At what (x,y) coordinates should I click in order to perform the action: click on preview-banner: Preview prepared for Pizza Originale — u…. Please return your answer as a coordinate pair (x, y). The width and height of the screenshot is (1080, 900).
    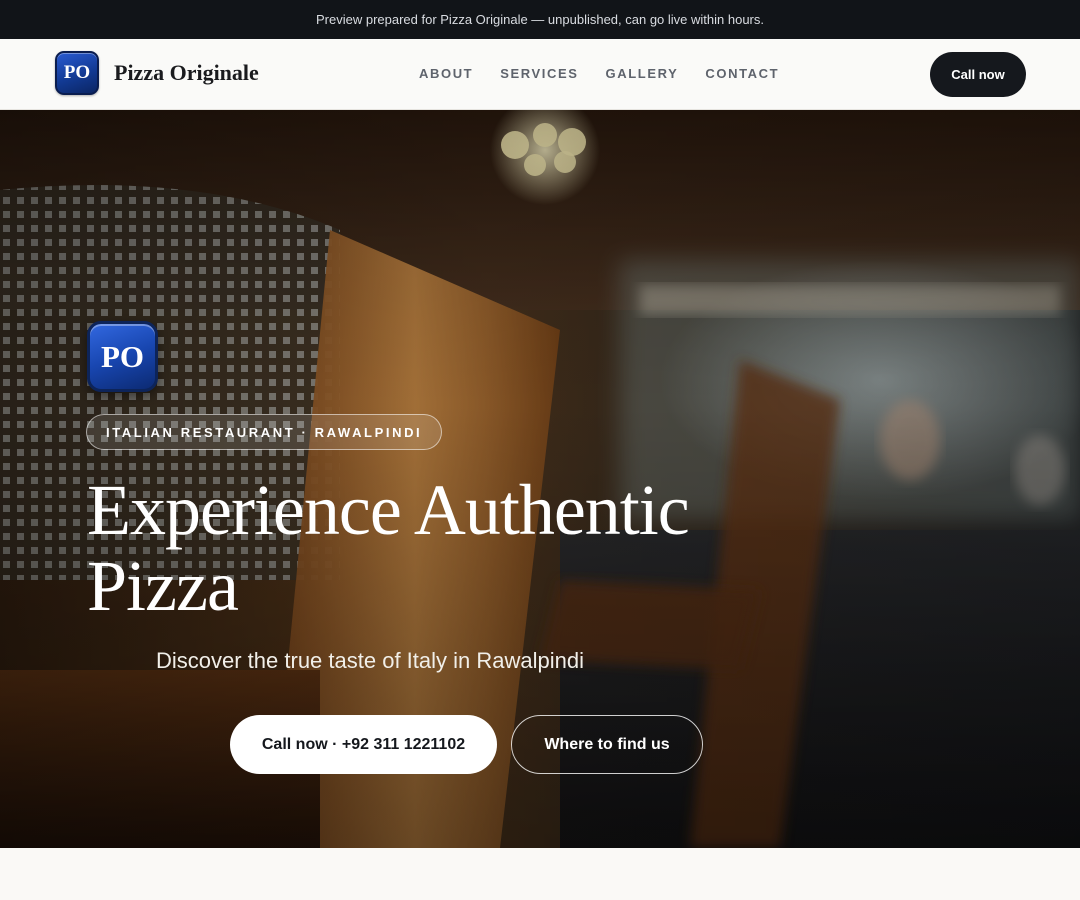
    Looking at the image, I should click on (540, 19).